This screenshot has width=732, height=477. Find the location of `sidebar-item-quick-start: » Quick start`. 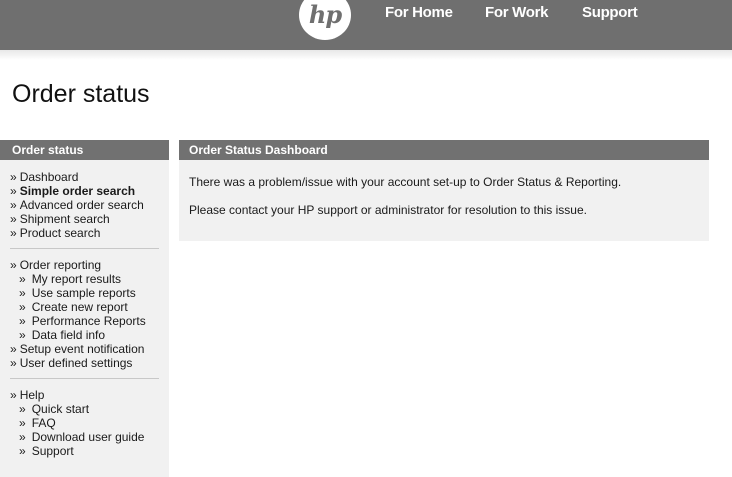

sidebar-item-quick-start: » Quick start is located at coordinates (84, 409).